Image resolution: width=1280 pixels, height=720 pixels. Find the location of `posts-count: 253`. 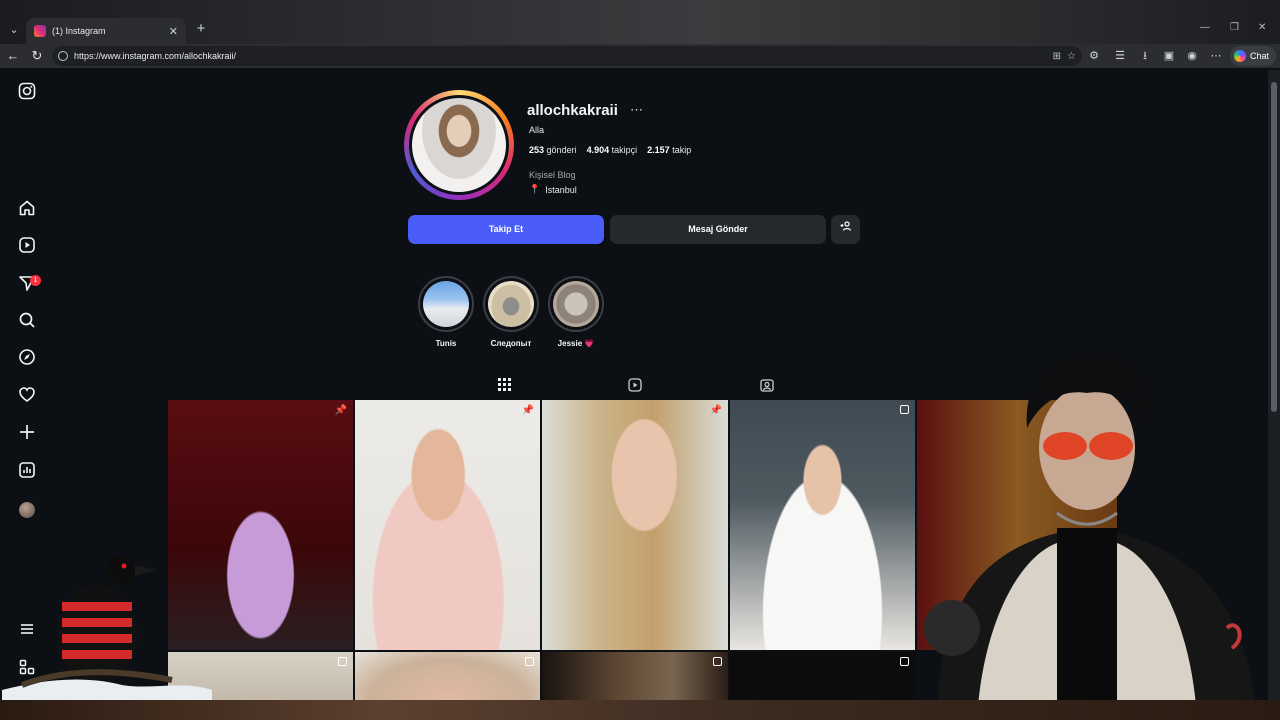

posts-count: 253 is located at coordinates (537, 150).